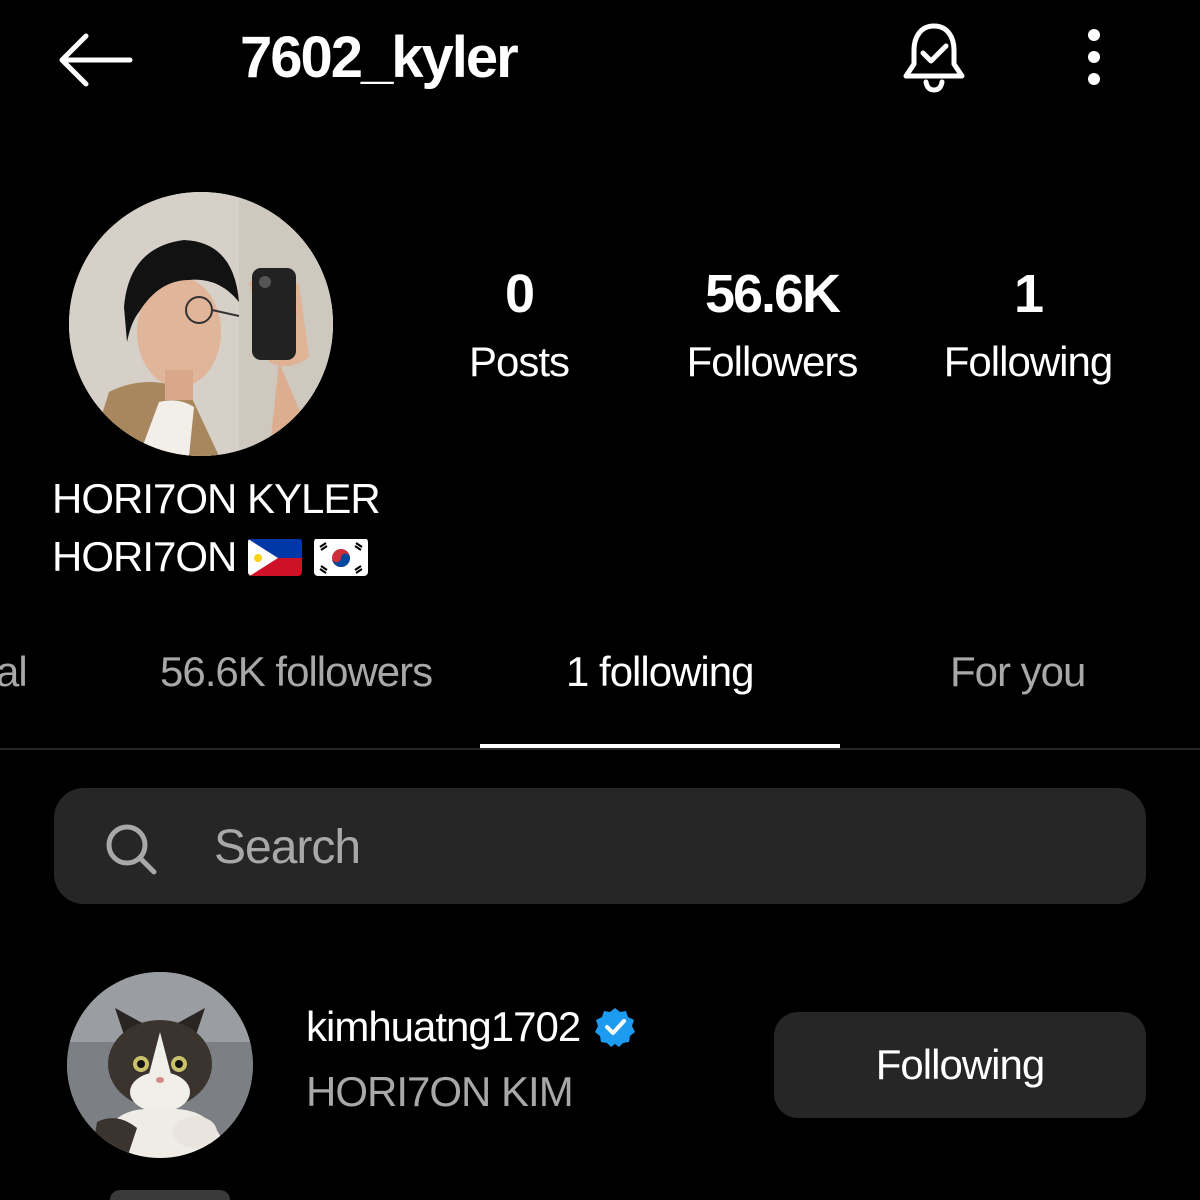 This screenshot has height=1200, width=1200. I want to click on profile-photo, so click(201, 324).